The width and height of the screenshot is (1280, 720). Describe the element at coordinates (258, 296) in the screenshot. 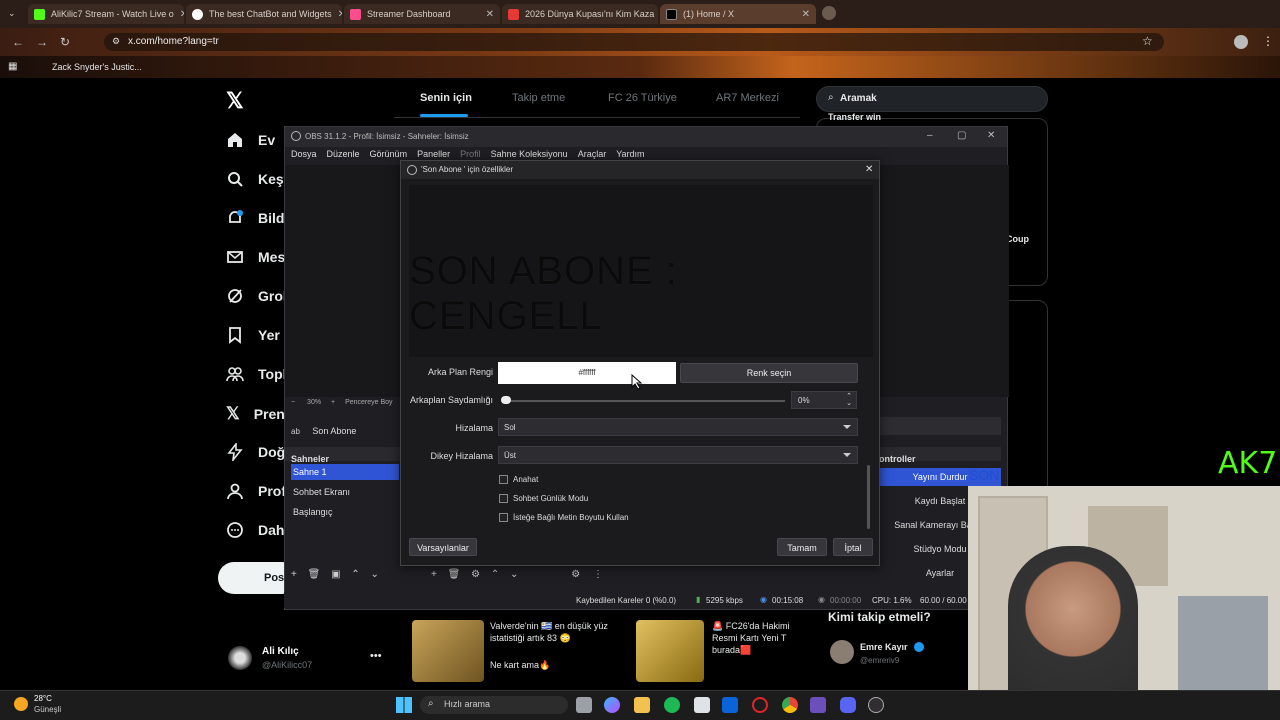

I see `nav-grok: Grok` at that location.